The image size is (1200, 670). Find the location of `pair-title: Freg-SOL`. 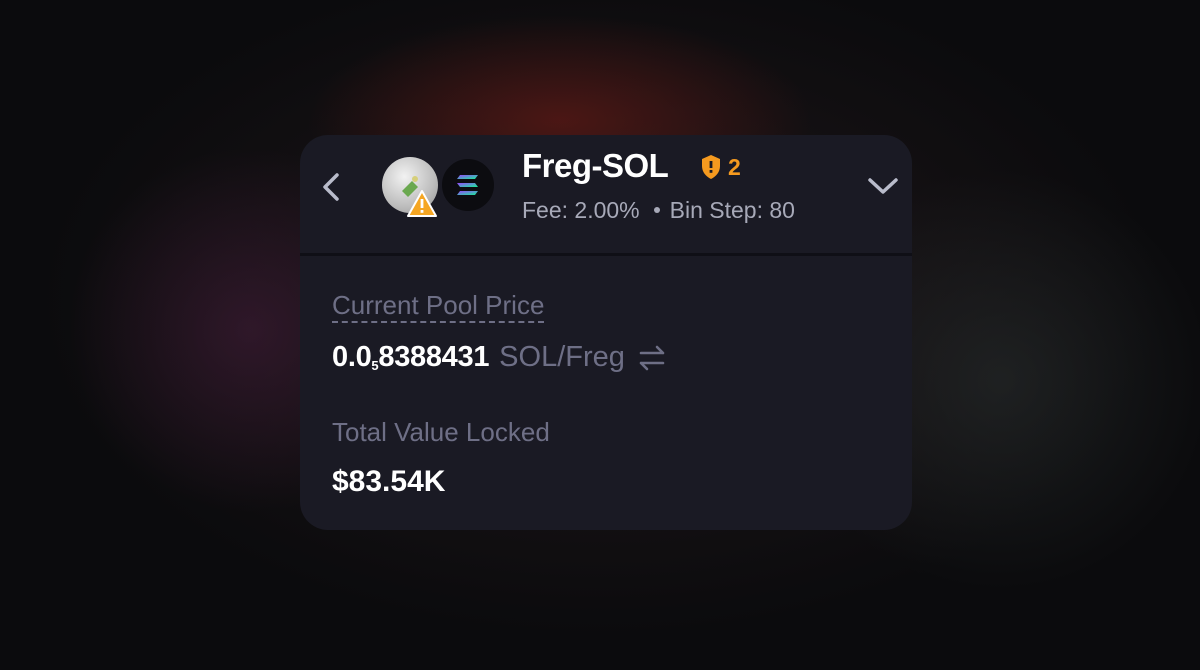

pair-title: Freg-SOL is located at coordinates (595, 165).